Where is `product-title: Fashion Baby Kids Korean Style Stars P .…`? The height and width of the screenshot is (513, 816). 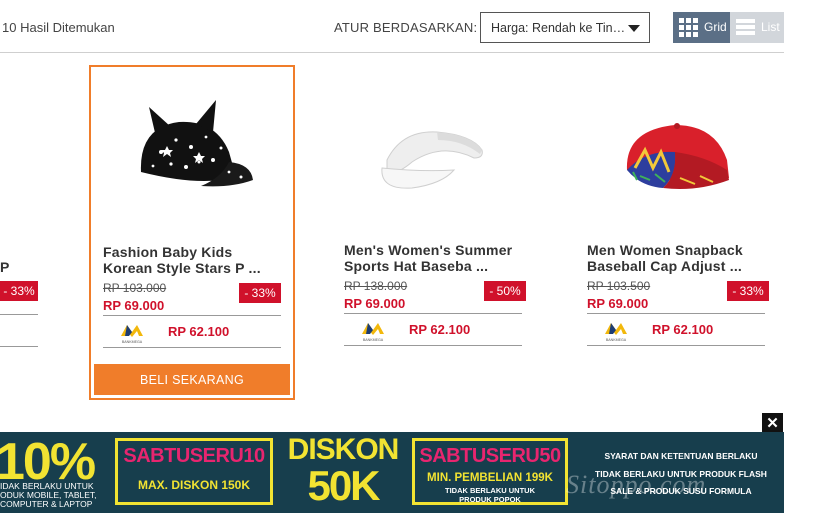 product-title: Fashion Baby Kids Korean Style Stars P .… is located at coordinates (193, 260).